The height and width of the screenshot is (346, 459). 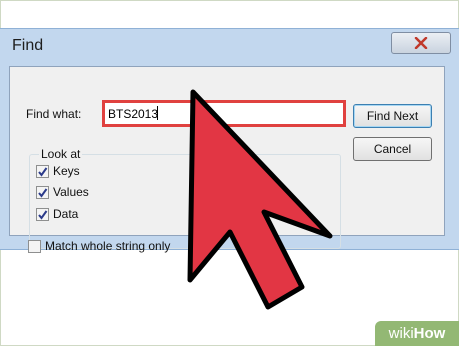 I want to click on wikihow-logo: wiki How, so click(x=417, y=333).